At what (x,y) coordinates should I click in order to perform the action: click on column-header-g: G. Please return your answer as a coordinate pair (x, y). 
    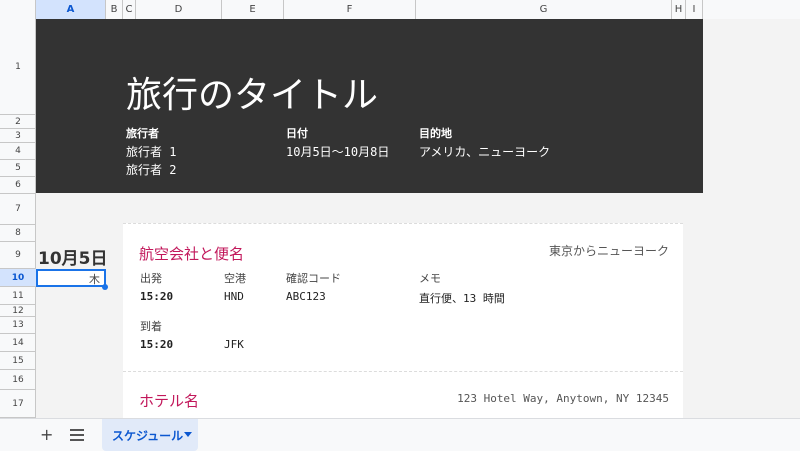
    Looking at the image, I should click on (544, 9).